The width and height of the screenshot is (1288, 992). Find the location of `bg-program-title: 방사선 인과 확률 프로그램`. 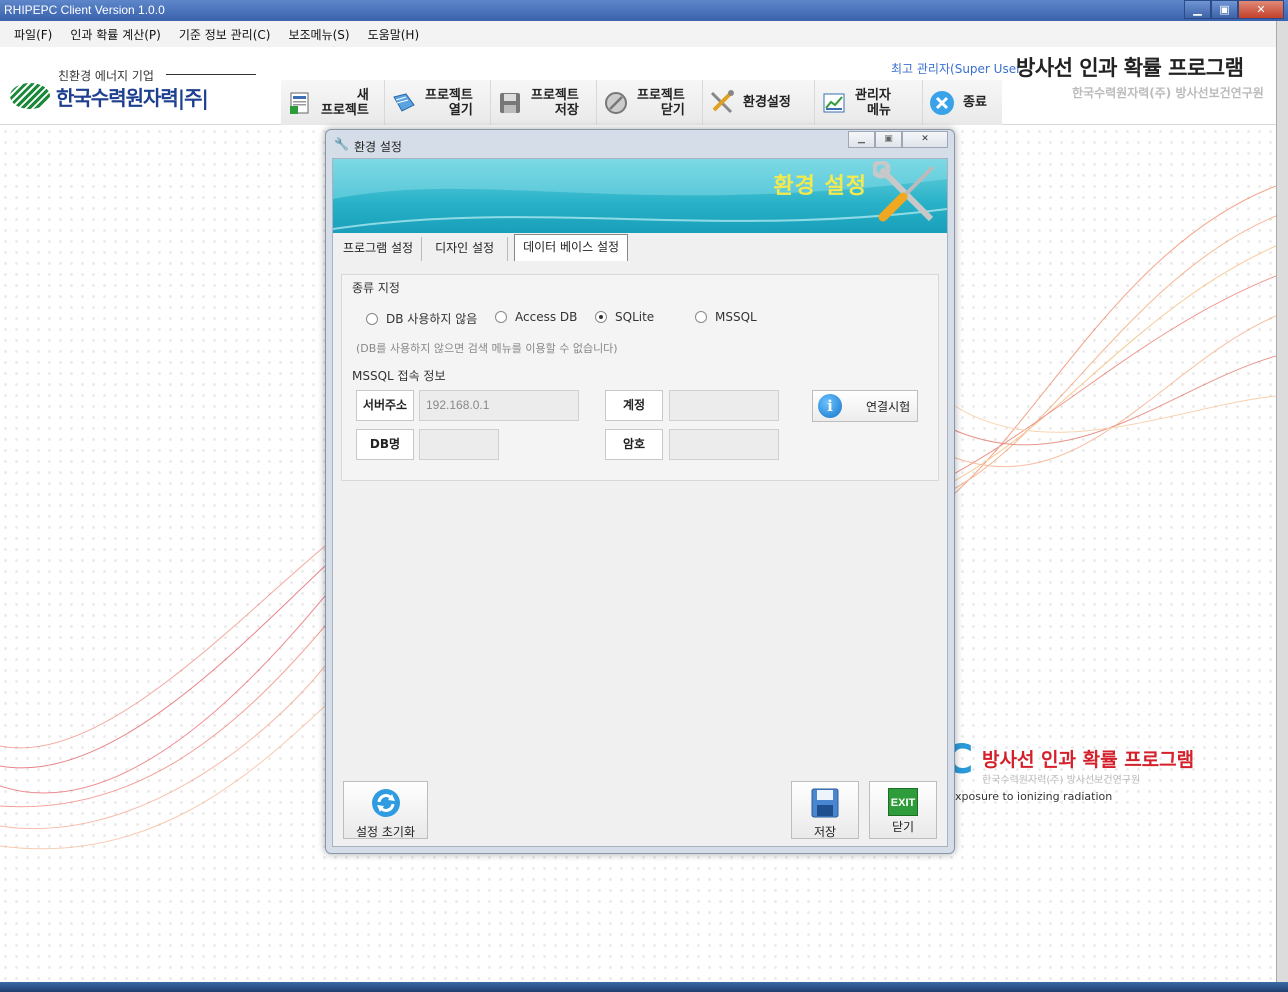

bg-program-title: 방사선 인과 확률 프로그램 is located at coordinates (1088, 760).